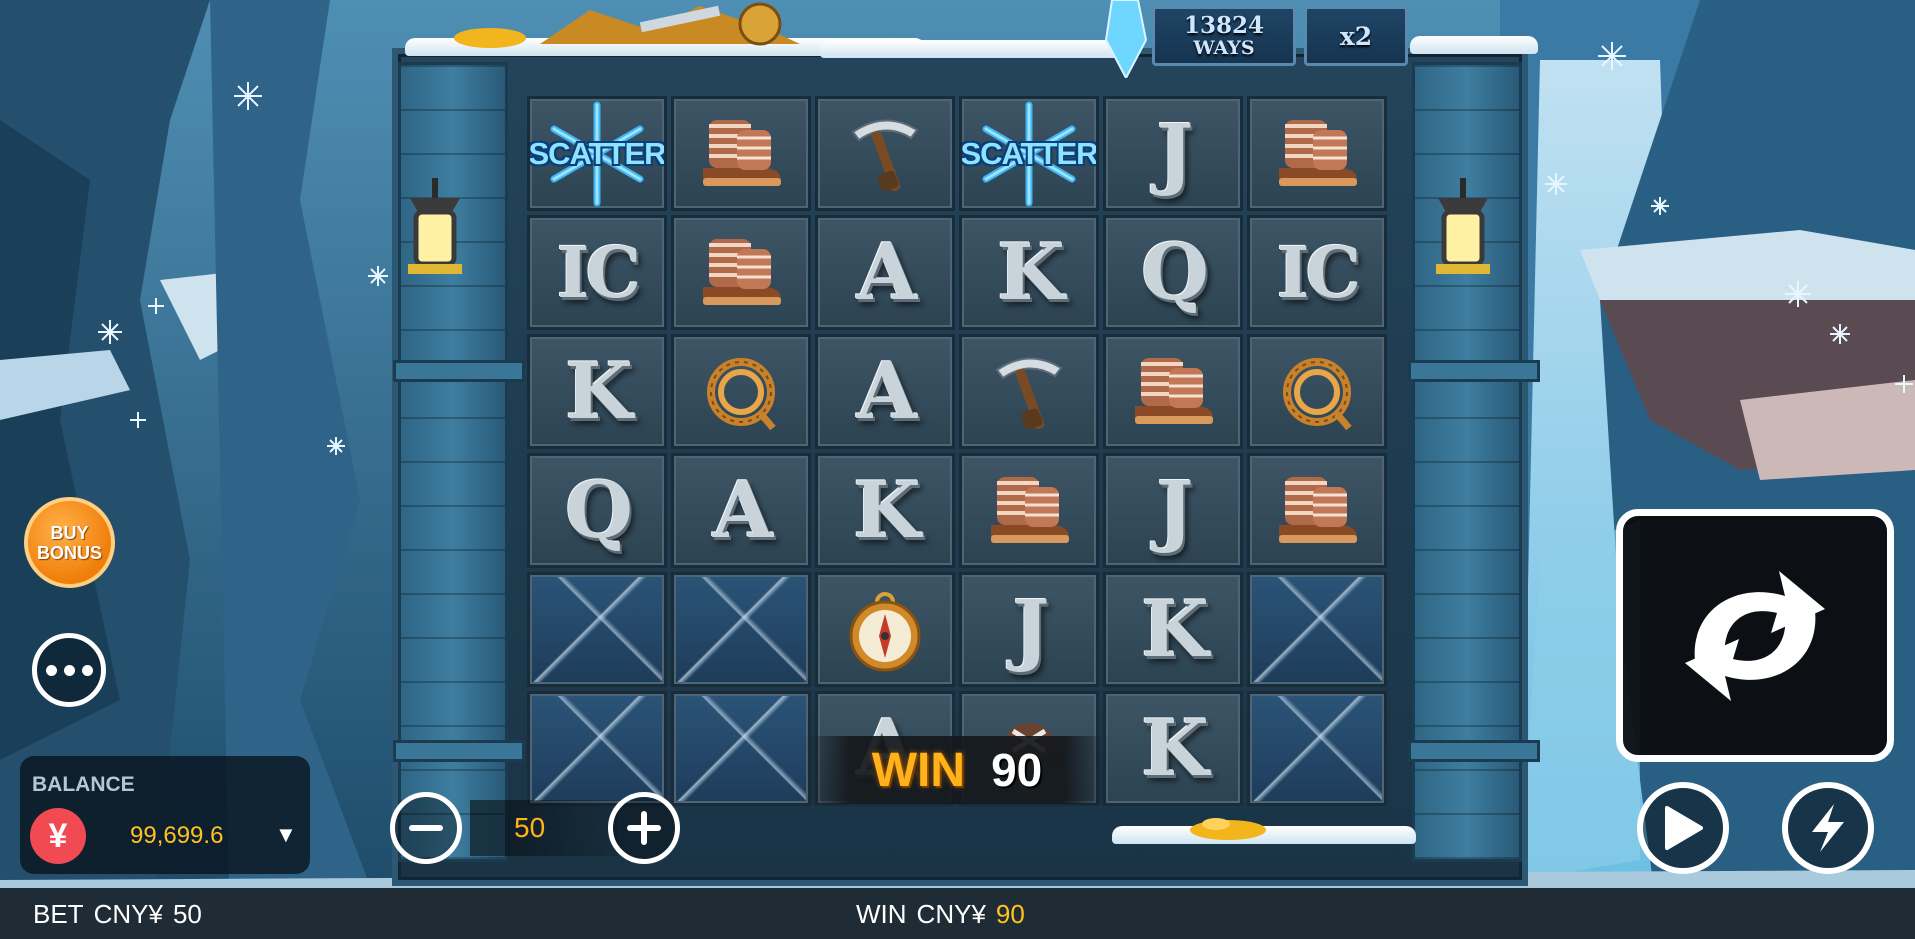  I want to click on autoplay-button, so click(1683, 828).